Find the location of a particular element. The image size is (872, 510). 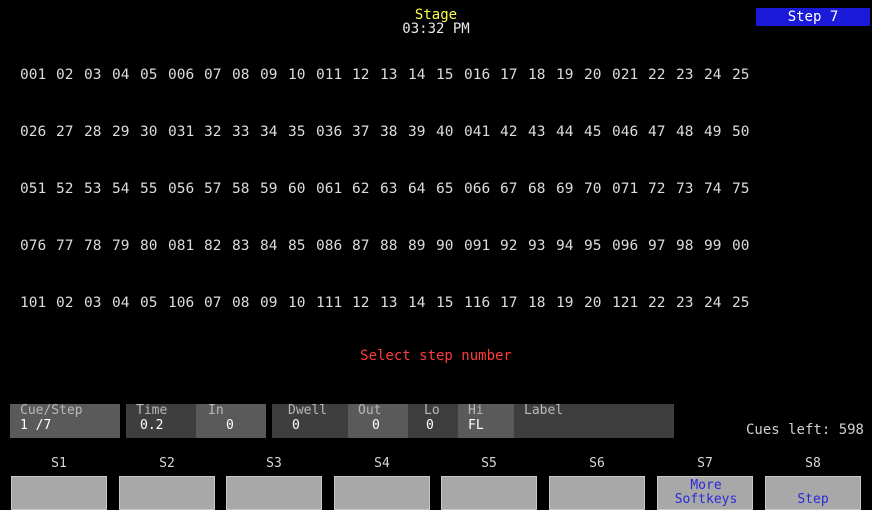

channel-number: 046 is located at coordinates (630, 132).